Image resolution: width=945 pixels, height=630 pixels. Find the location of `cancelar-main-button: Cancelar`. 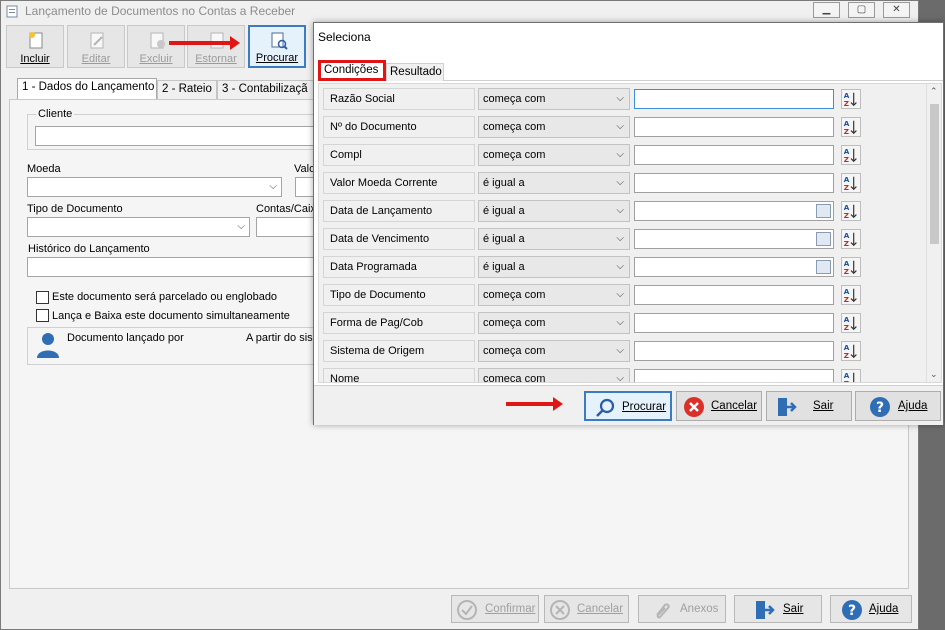

cancelar-main-button: Cancelar is located at coordinates (586, 609).